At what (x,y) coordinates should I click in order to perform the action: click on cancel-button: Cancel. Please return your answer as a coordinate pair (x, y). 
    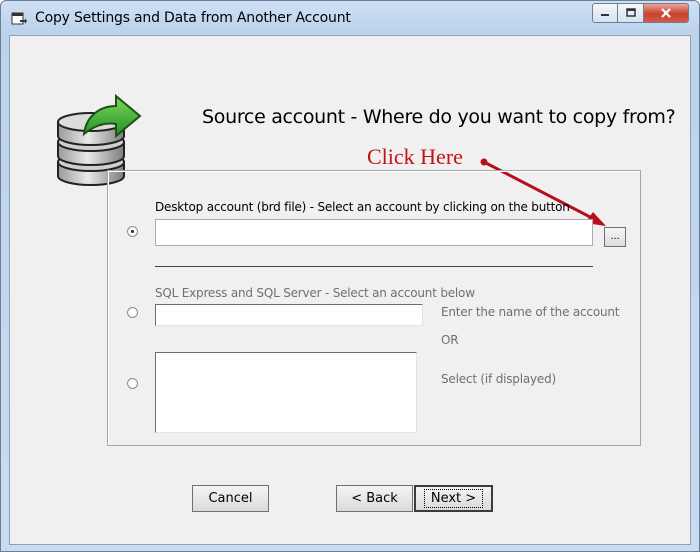
    Looking at the image, I should click on (230, 498).